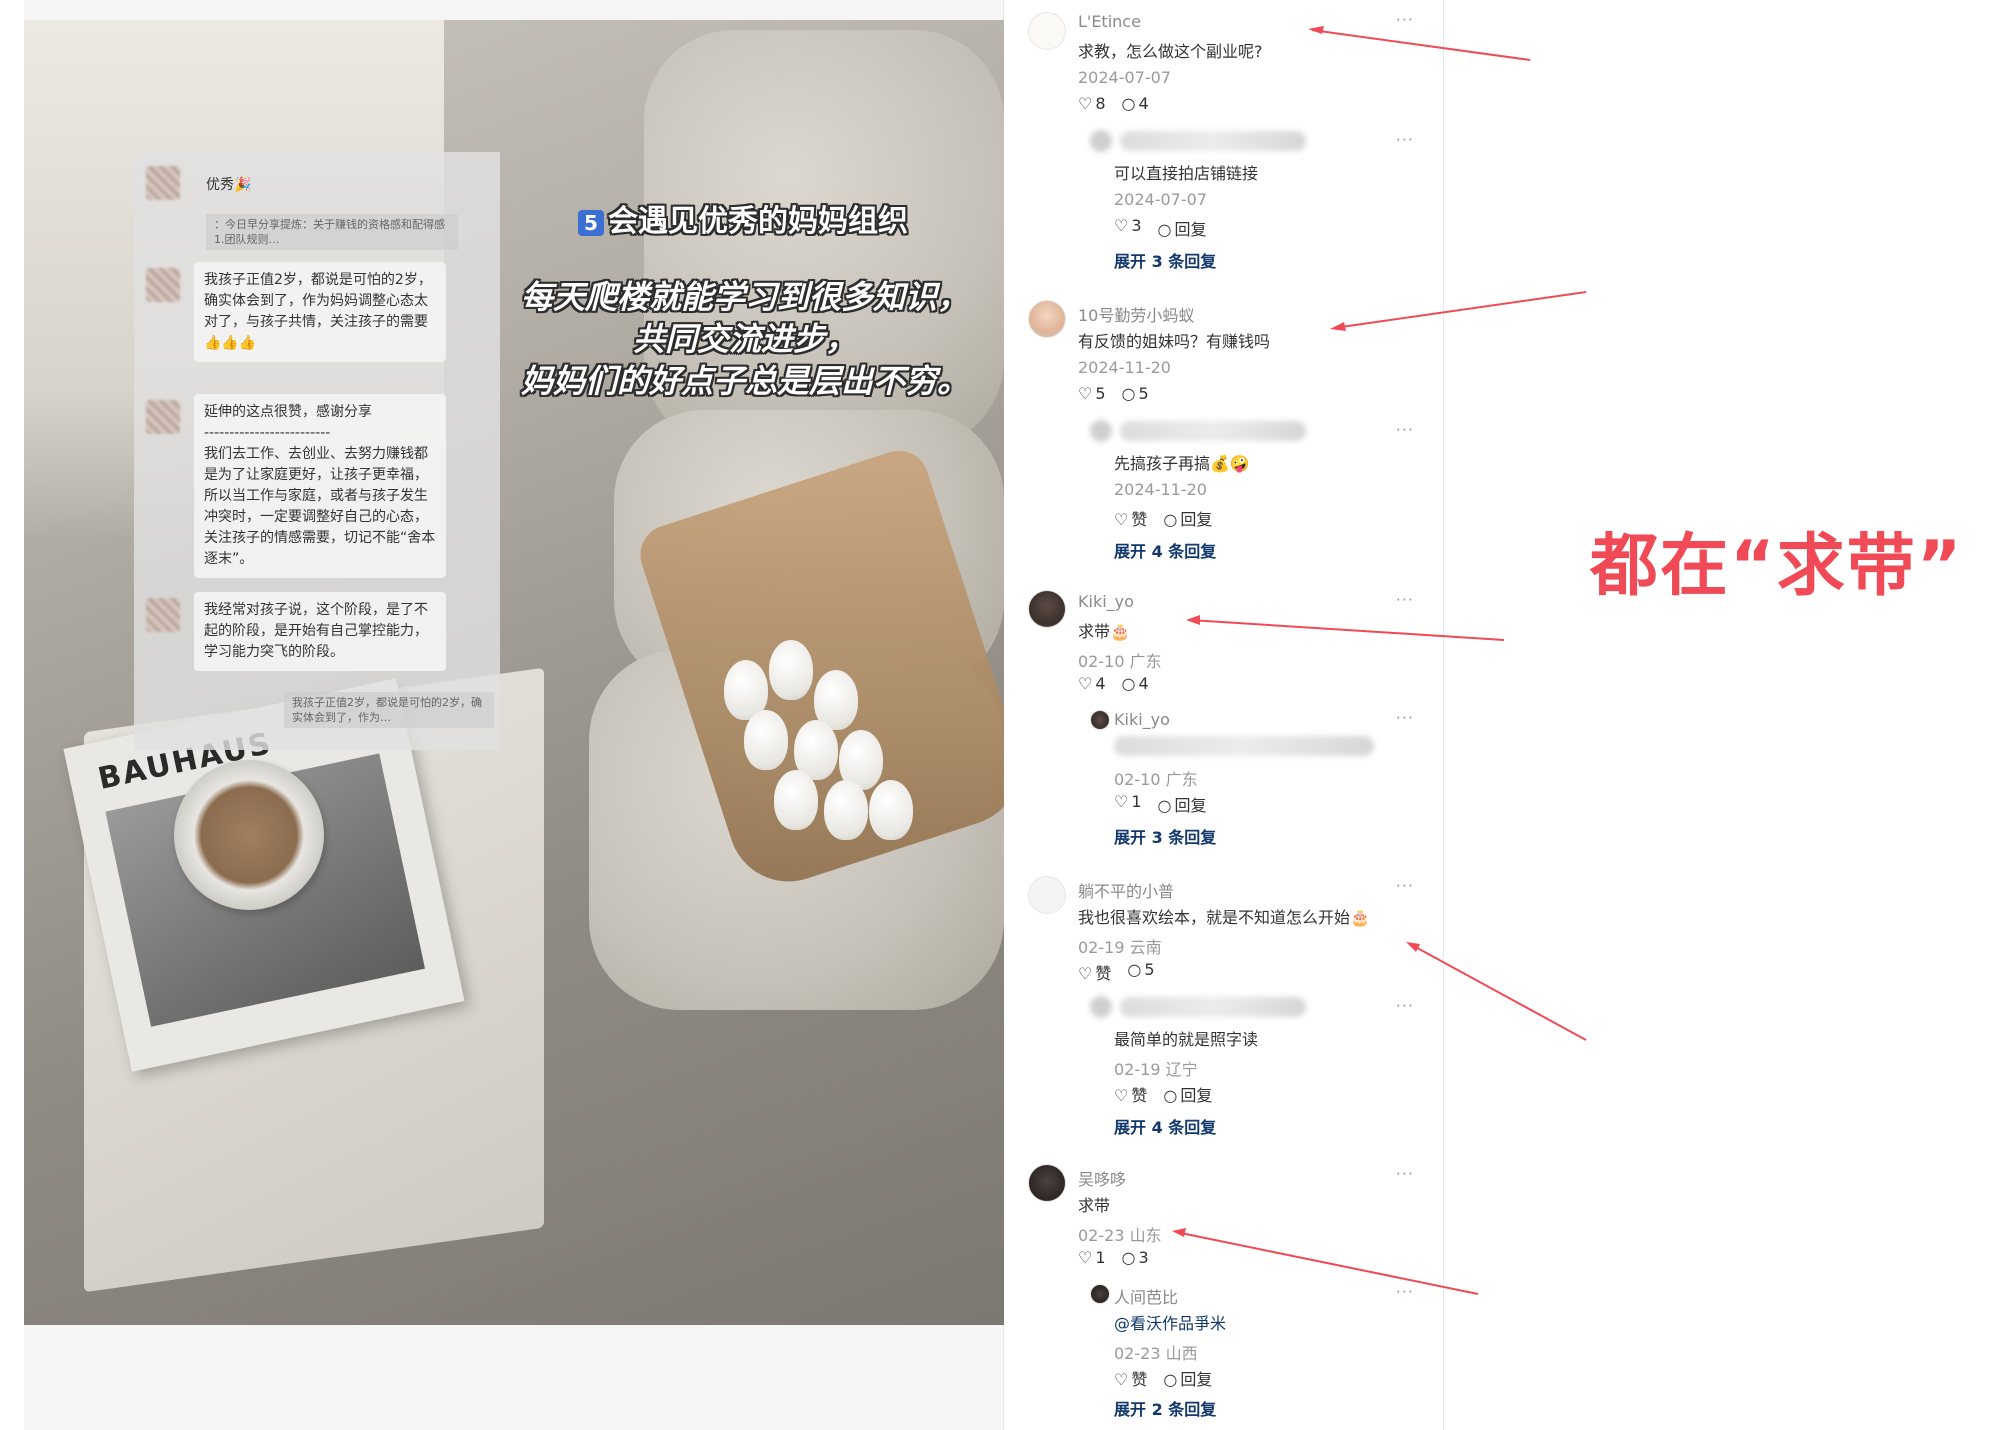  Describe the element at coordinates (1142, 719) in the screenshot. I see `reply-username: Kiki_yo` at that location.